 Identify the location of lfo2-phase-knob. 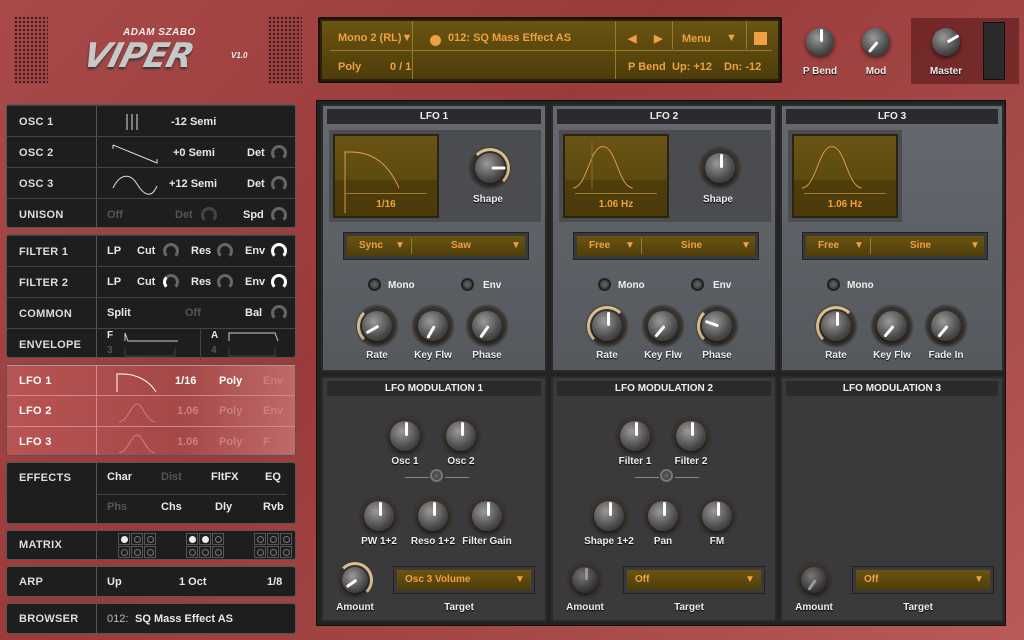
(717, 326).